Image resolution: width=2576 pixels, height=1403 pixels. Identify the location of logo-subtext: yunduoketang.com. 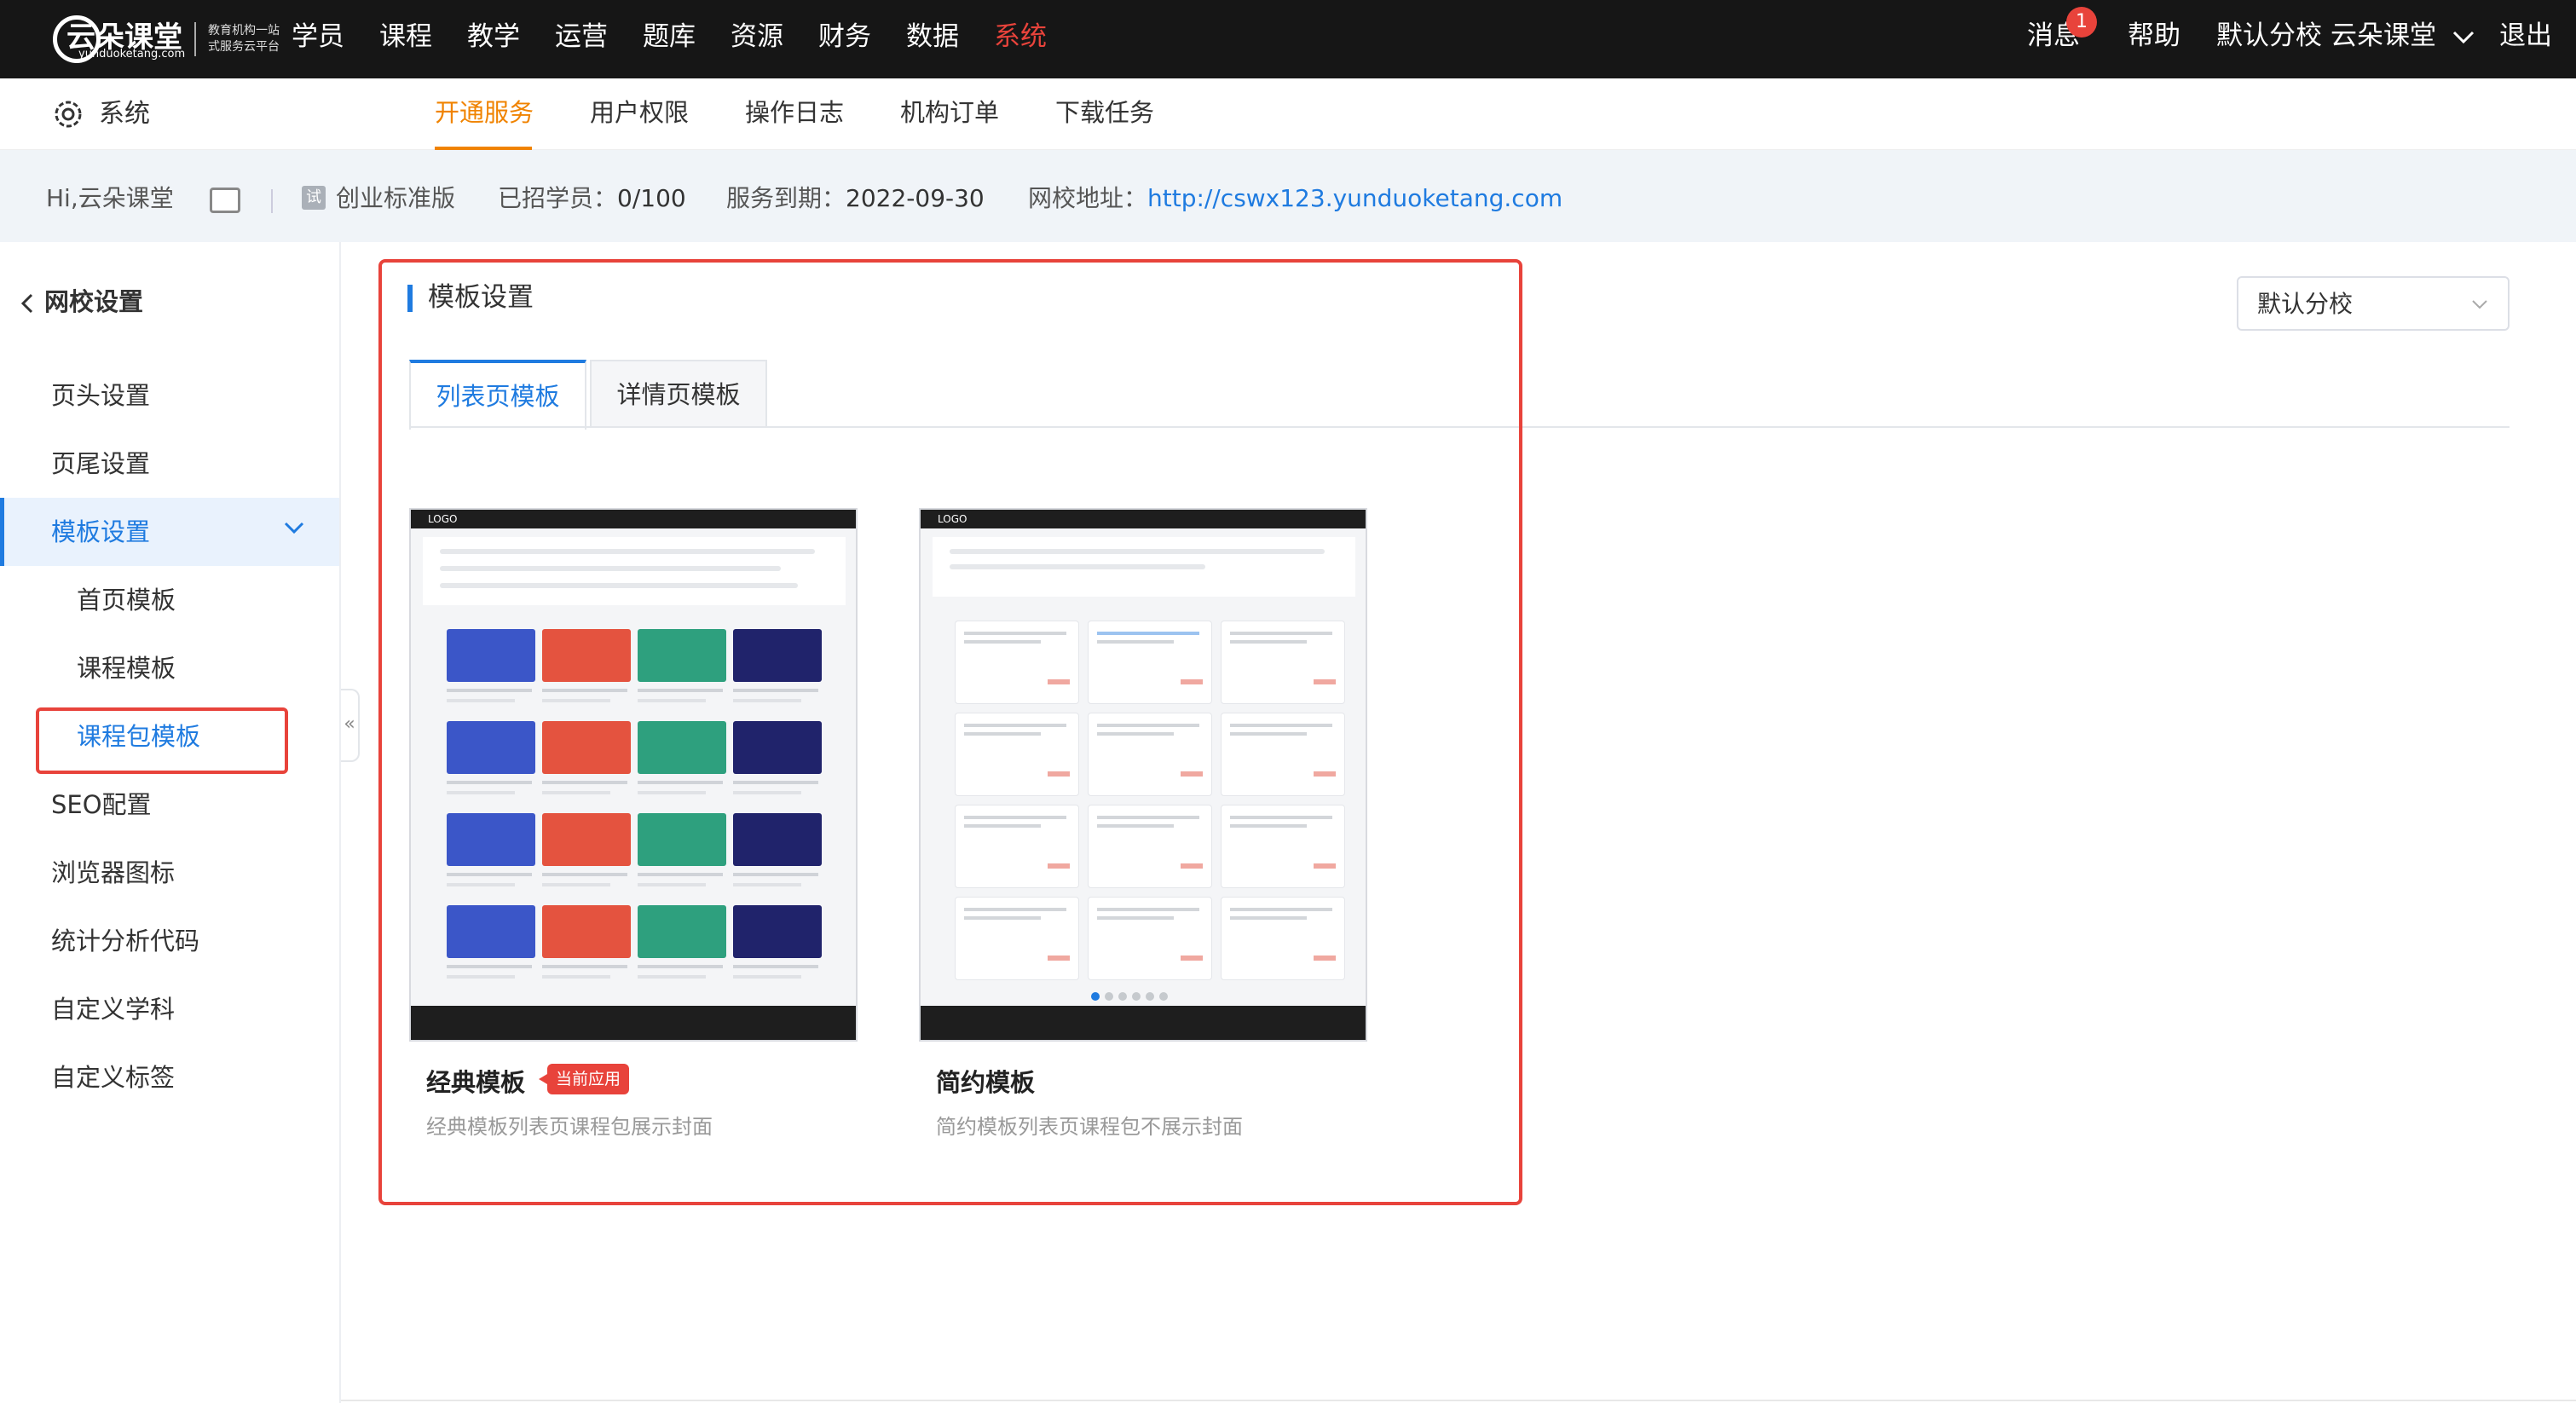
(132, 55).